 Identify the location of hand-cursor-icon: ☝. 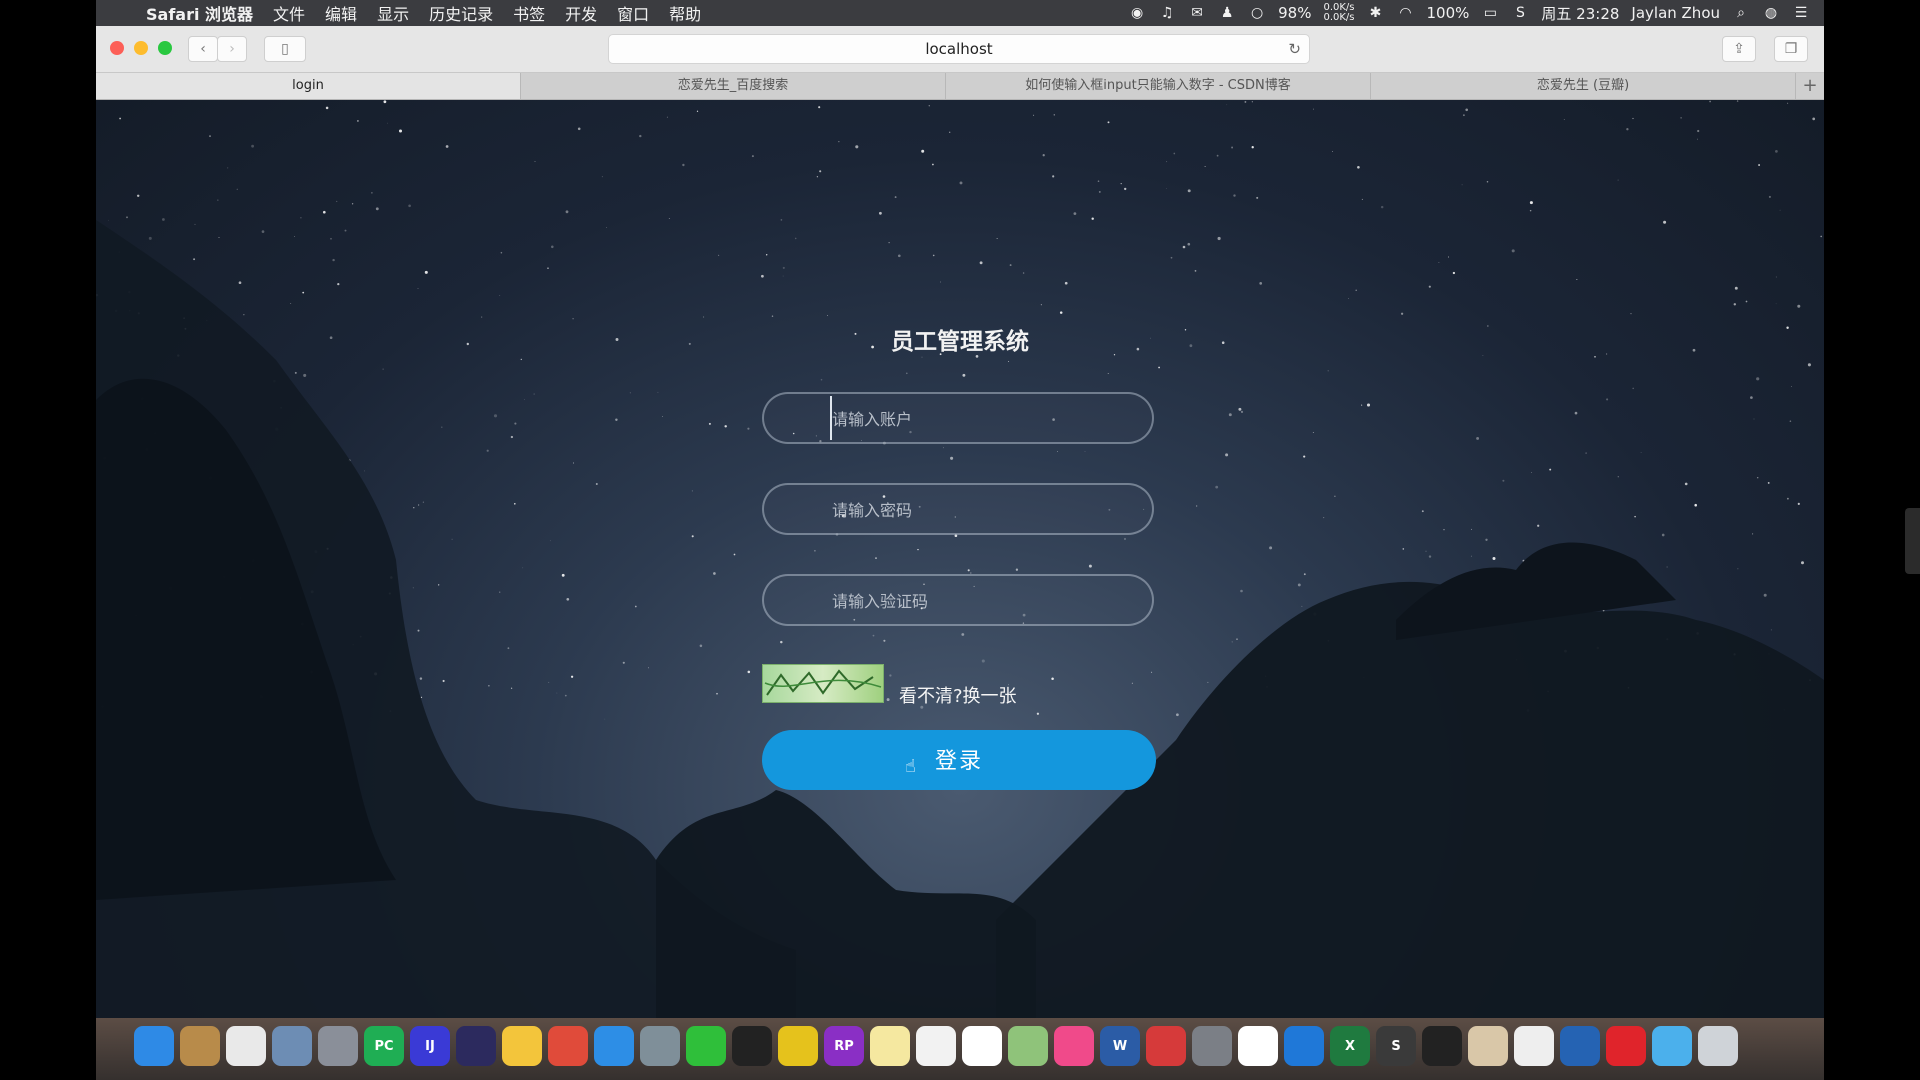
(910, 766).